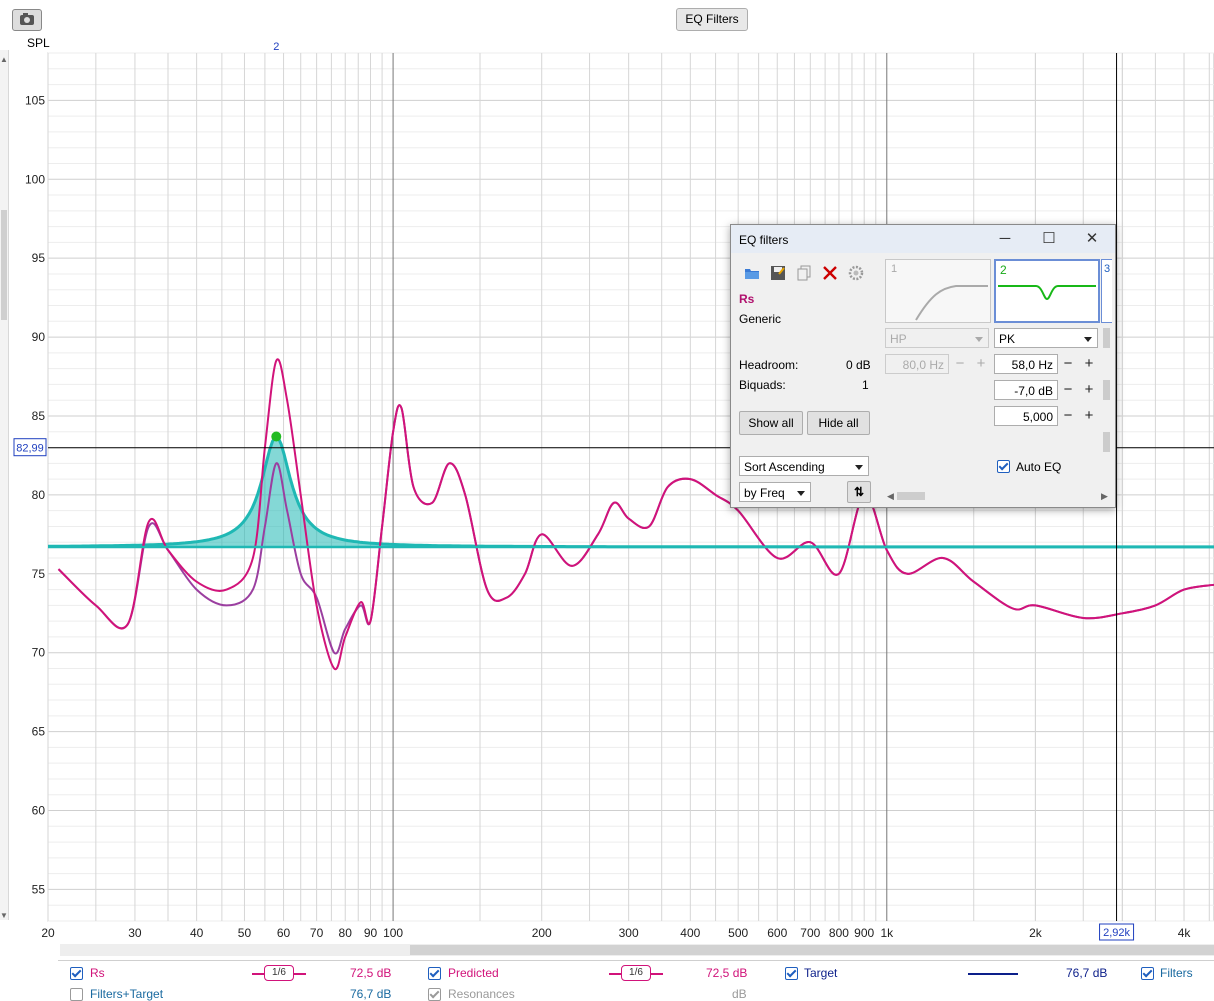 The height and width of the screenshot is (1001, 1214). What do you see at coordinates (276, 436) in the screenshot?
I see `filter-2-handle` at bounding box center [276, 436].